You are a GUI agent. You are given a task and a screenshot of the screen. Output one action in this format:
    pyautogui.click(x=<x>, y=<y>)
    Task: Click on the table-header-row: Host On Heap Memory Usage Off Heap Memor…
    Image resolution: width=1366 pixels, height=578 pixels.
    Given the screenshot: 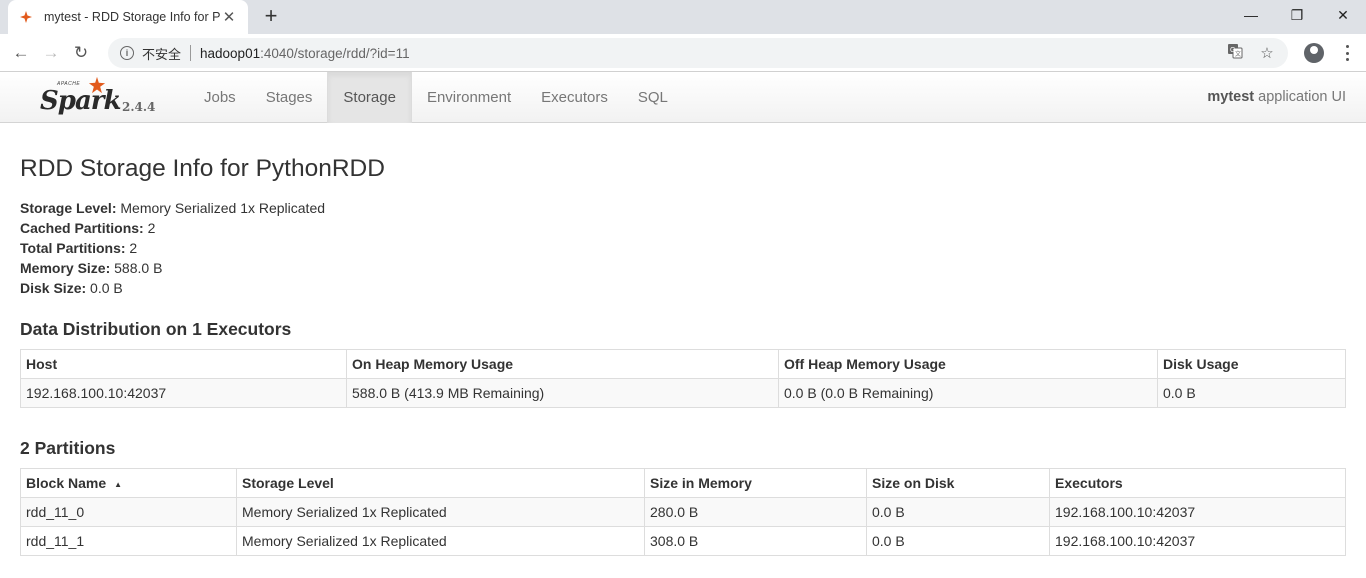 What is the action you would take?
    pyautogui.click(x=683, y=364)
    